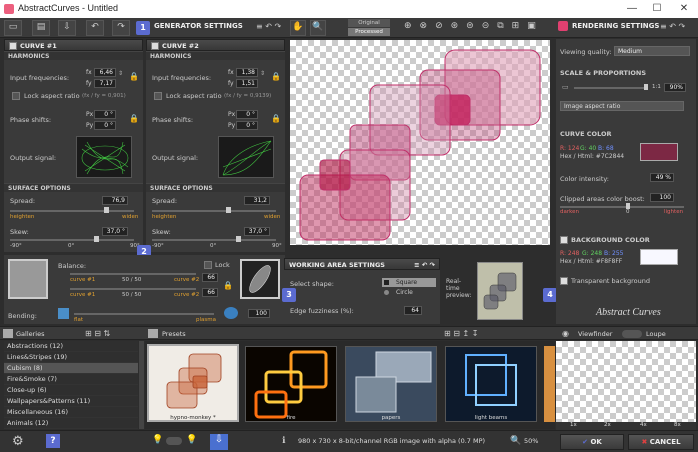 The width and height of the screenshot is (698, 452). Describe the element at coordinates (413, 310) in the screenshot. I see `edge-fuzziness-input: 64` at that location.